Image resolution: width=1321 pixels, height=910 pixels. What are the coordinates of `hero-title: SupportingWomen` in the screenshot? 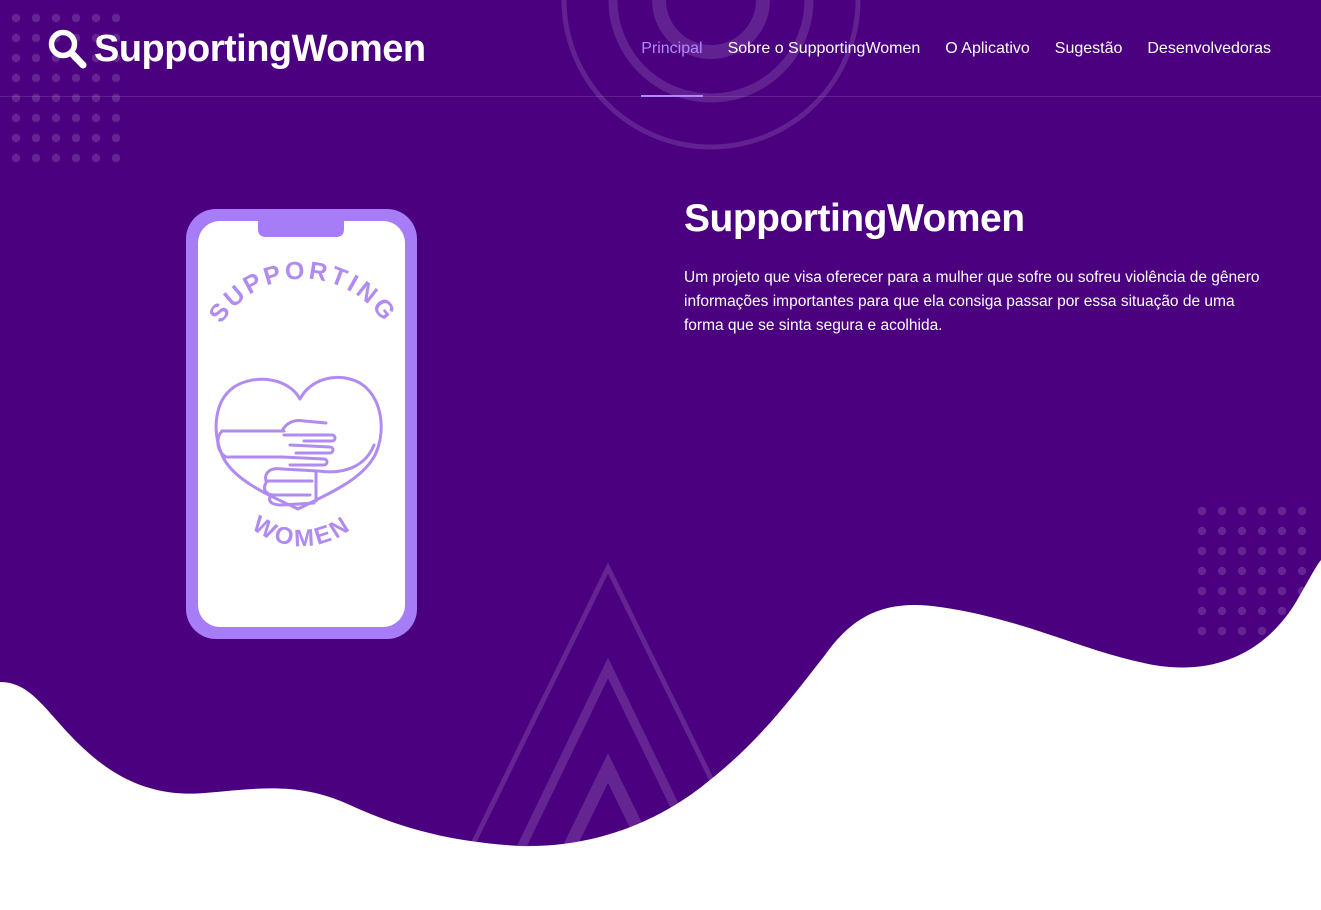 It's located at (854, 218).